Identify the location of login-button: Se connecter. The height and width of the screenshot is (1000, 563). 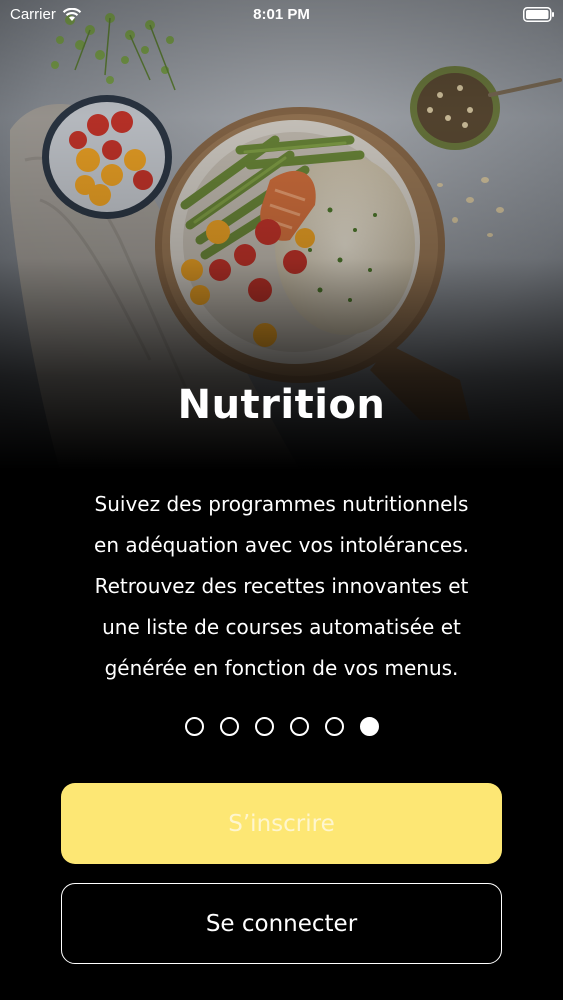
(281, 923).